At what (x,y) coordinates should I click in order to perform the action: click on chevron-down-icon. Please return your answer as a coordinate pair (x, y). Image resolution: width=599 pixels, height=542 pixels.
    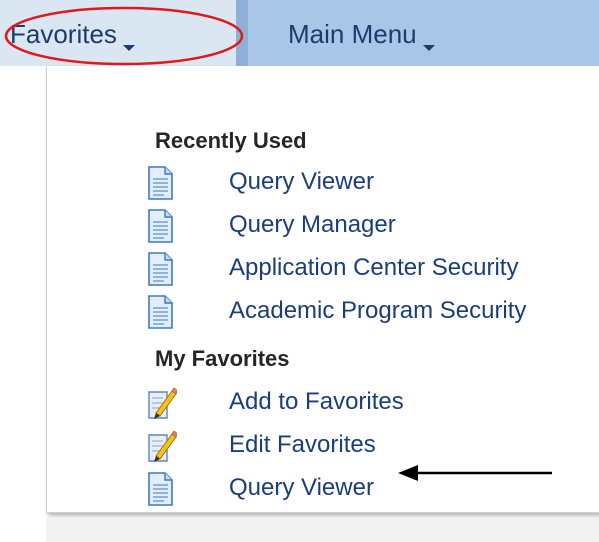
    Looking at the image, I should click on (428, 48).